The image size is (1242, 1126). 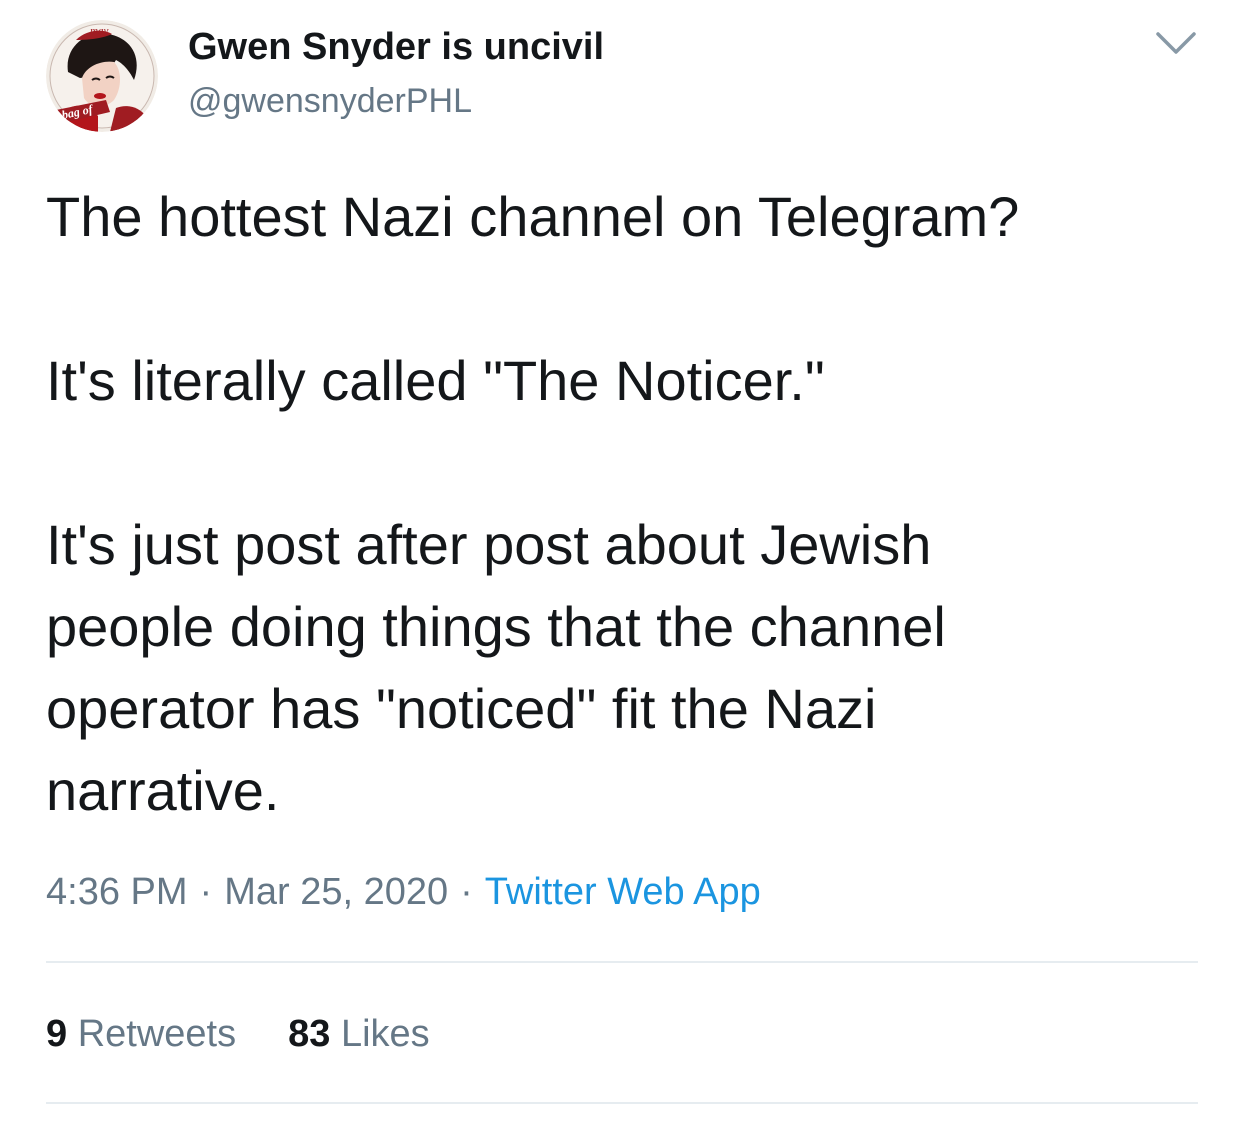 What do you see at coordinates (117, 892) in the screenshot?
I see `tweet-time: 4:36 PM` at bounding box center [117, 892].